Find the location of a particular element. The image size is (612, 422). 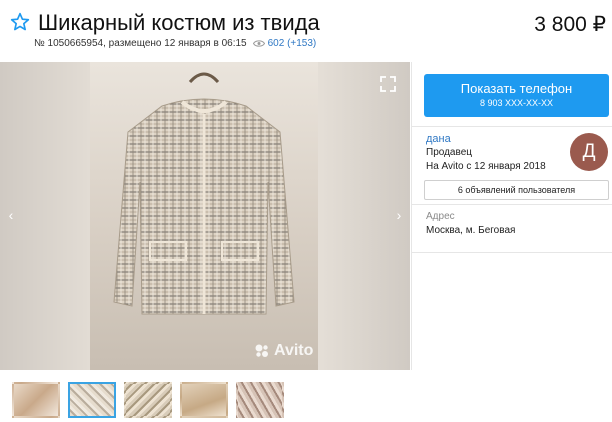

listing-title: Шикарный костюм из твида is located at coordinates (179, 22).